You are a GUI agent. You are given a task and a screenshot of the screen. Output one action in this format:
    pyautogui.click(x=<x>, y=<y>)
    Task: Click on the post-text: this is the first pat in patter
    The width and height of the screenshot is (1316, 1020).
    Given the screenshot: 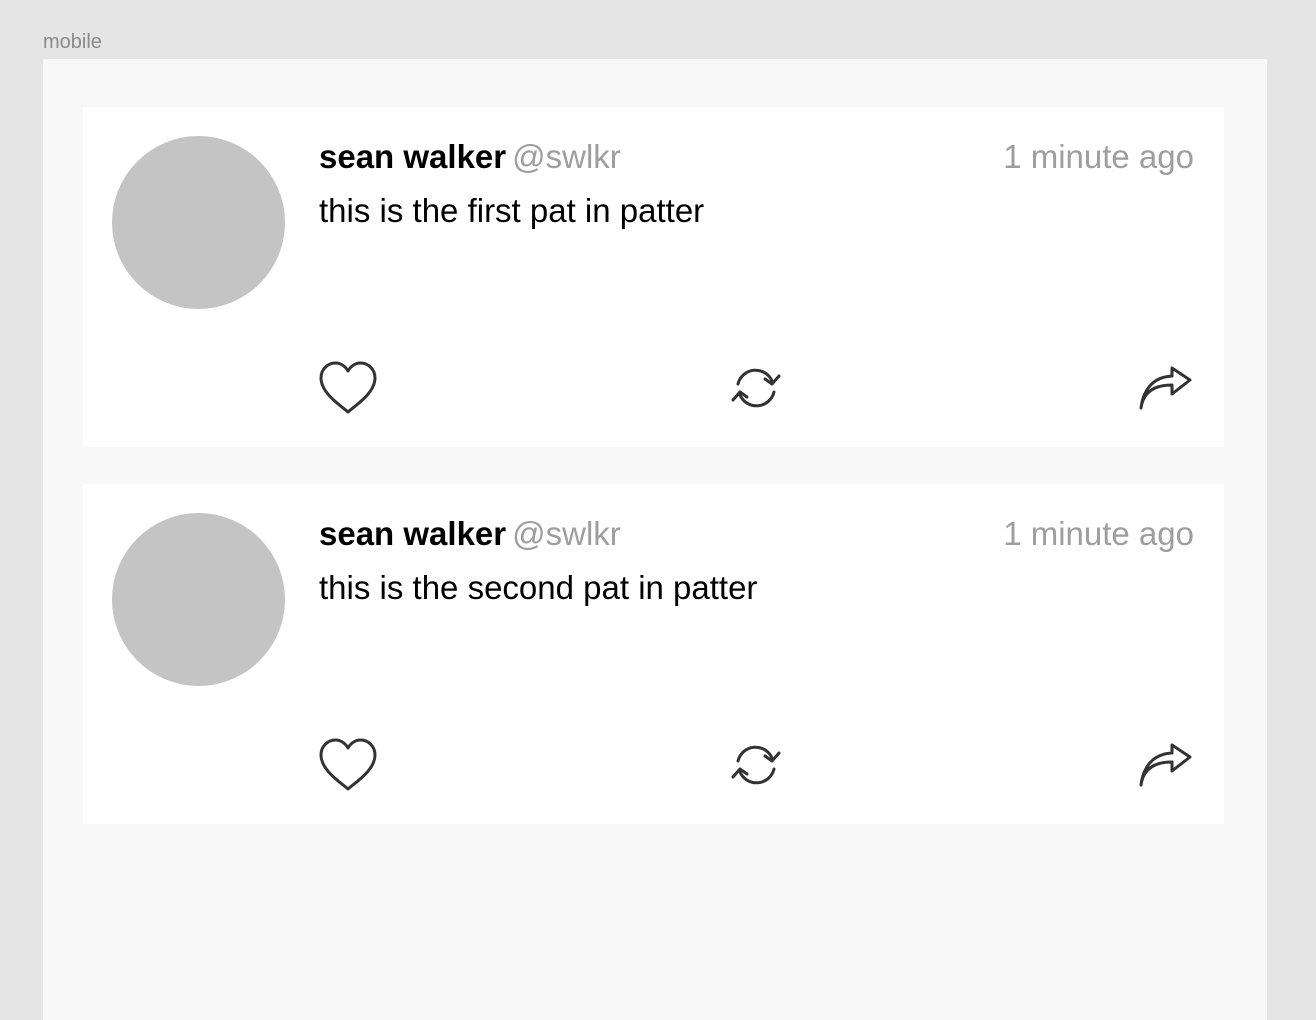 What is the action you would take?
    pyautogui.click(x=512, y=210)
    